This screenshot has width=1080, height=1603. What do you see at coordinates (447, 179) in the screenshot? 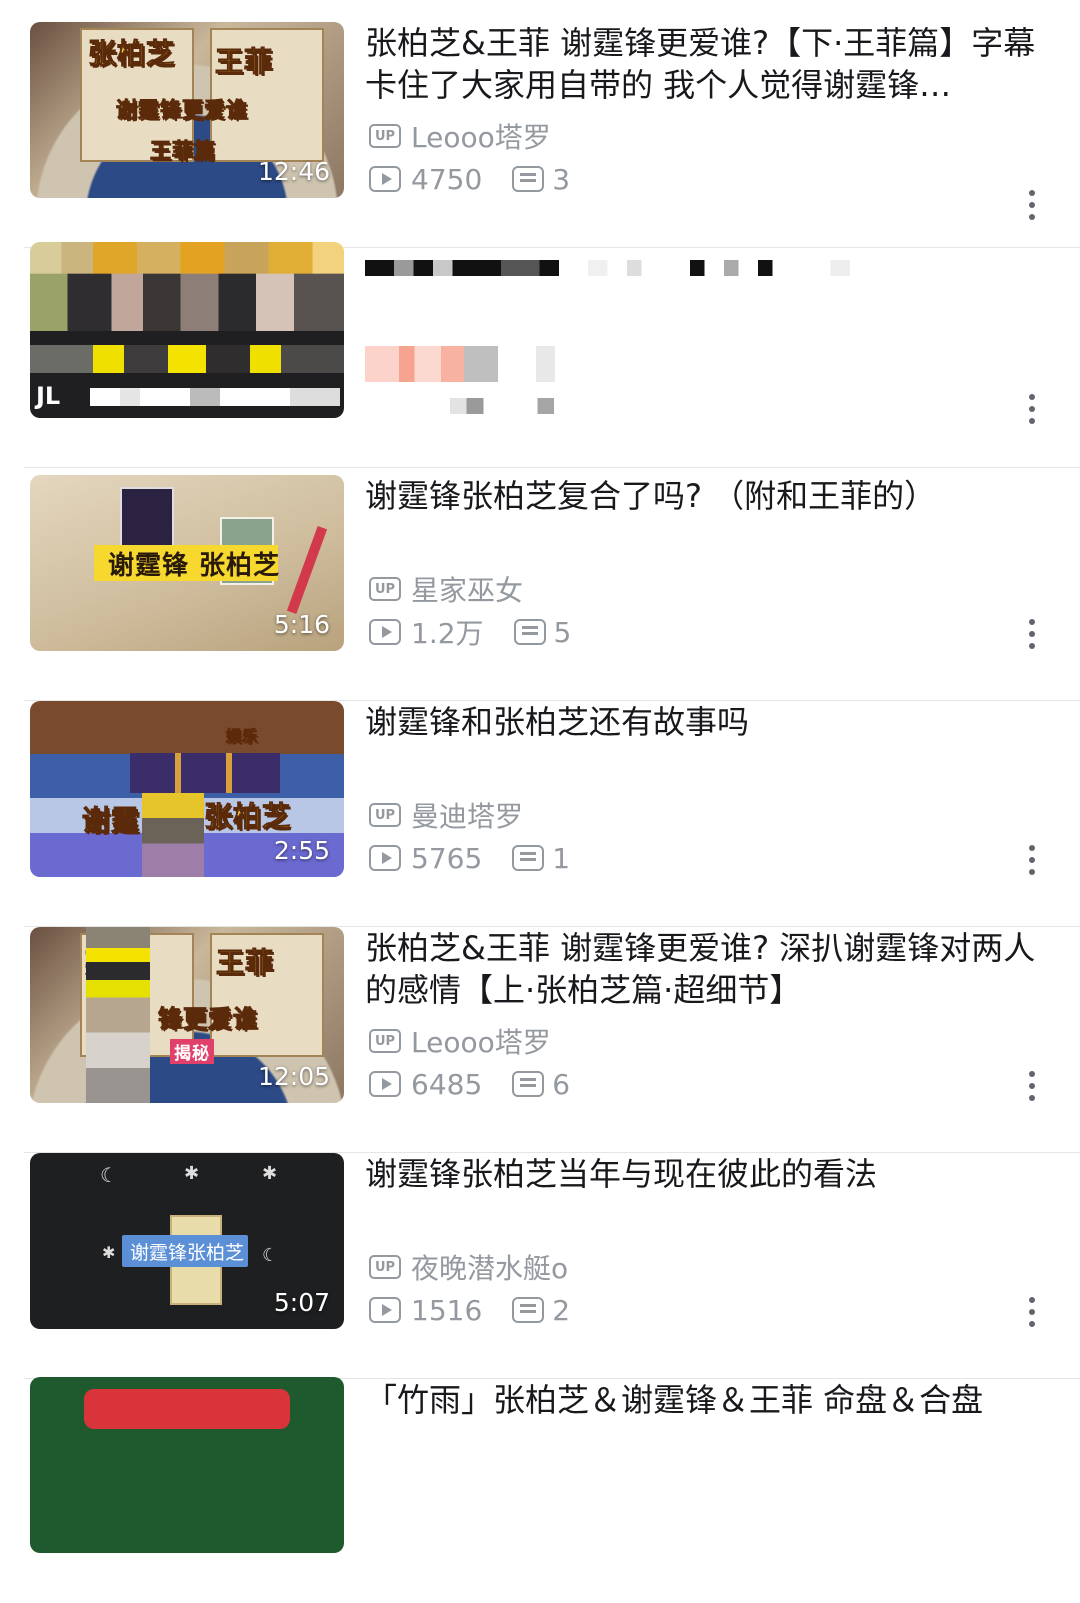
I see `view-count: 4750` at bounding box center [447, 179].